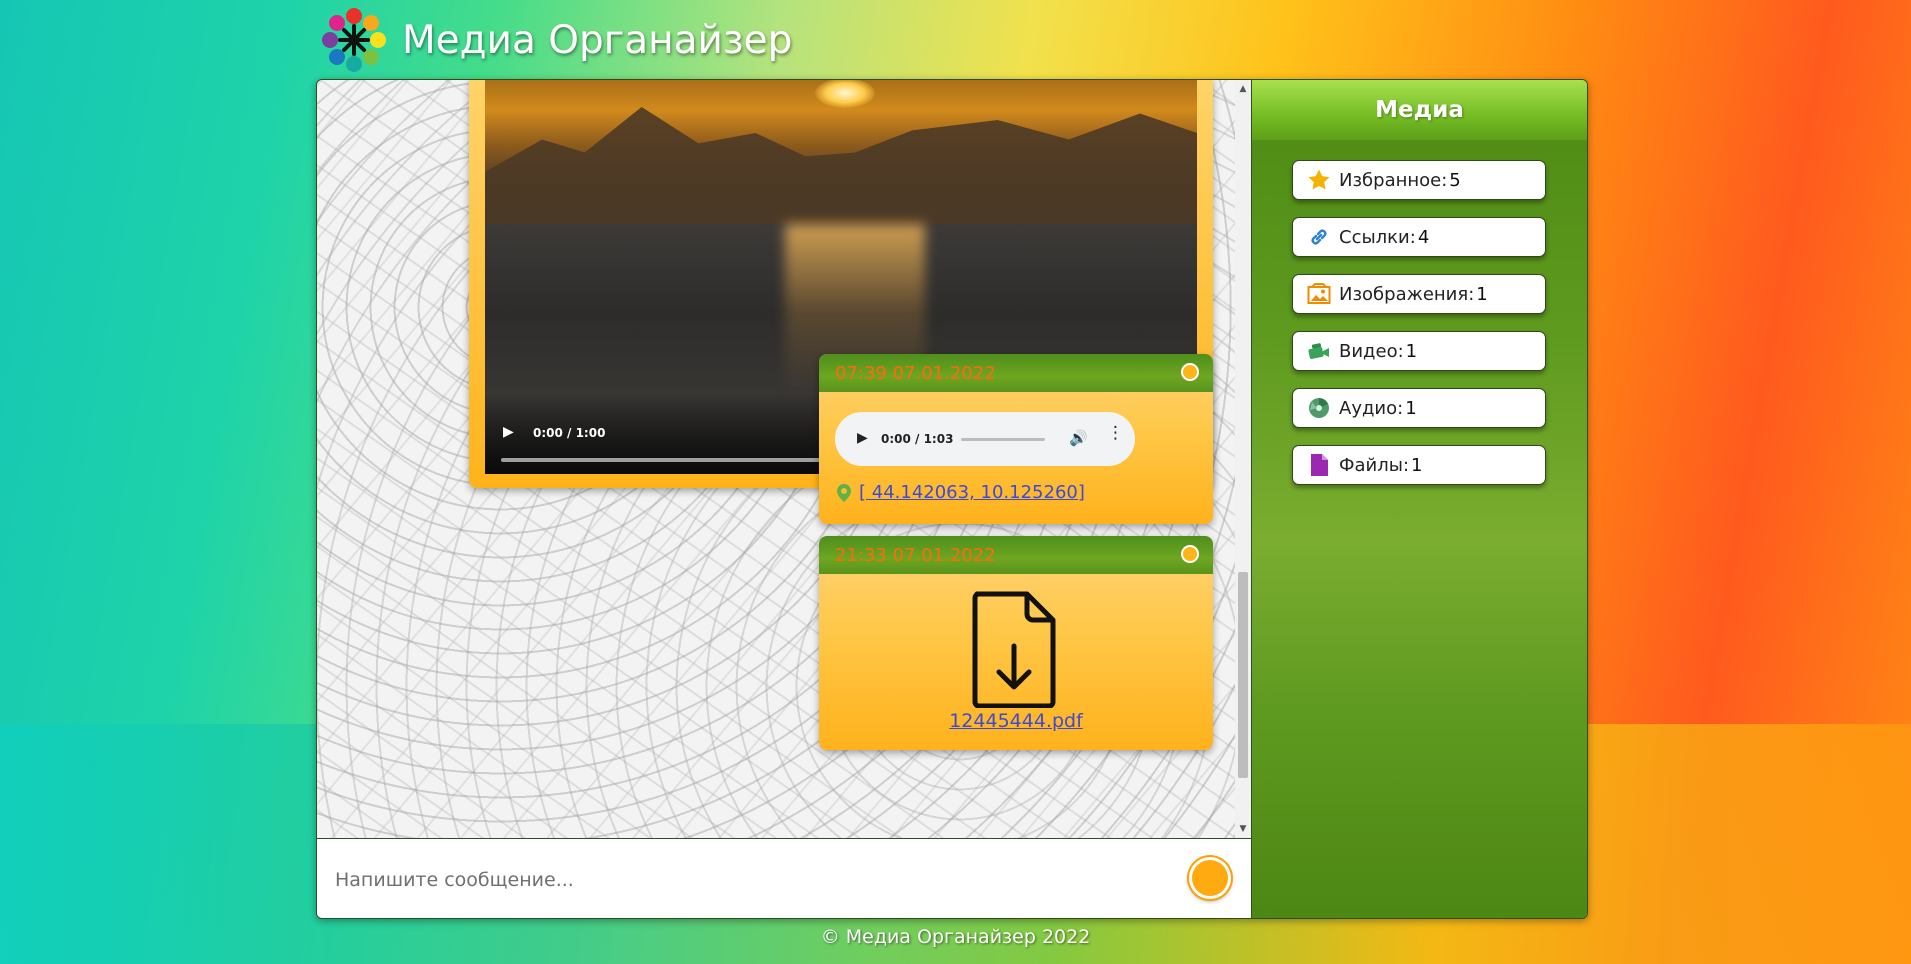 Image resolution: width=1911 pixels, height=964 pixels. What do you see at coordinates (1419, 110) in the screenshot?
I see `sidebar-title: Медиа` at bounding box center [1419, 110].